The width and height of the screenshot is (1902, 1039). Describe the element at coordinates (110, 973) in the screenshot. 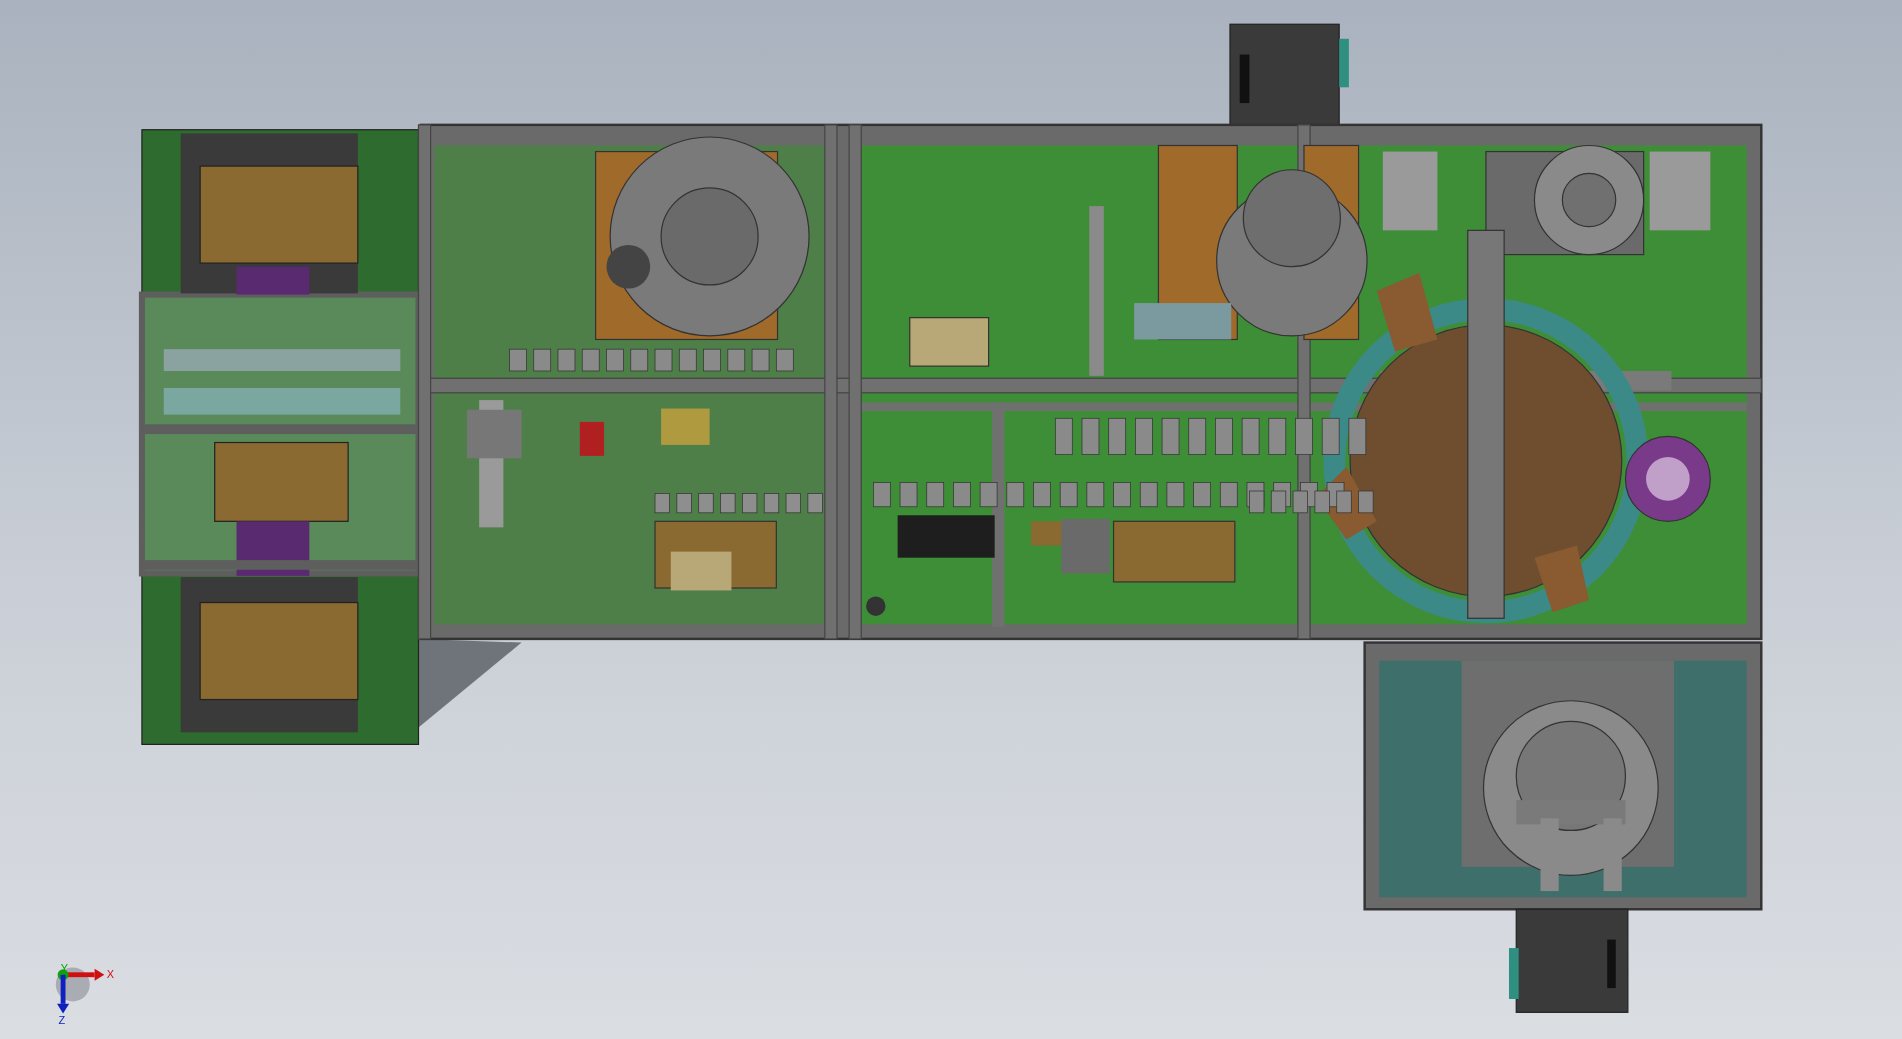

I see `axis-label: X` at that location.